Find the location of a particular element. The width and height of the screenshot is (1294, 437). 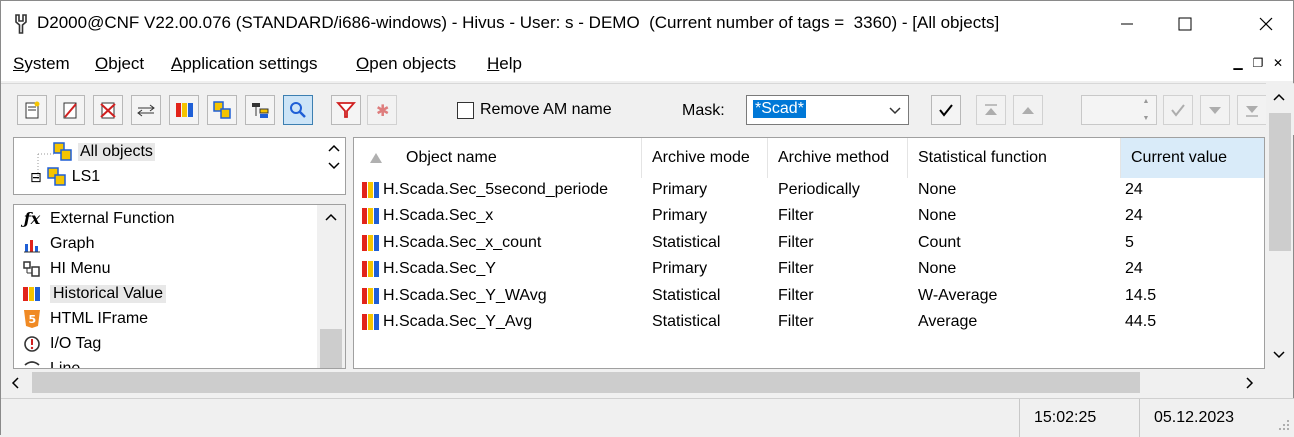

spin-down-icon: ▼ is located at coordinates (1146, 118).